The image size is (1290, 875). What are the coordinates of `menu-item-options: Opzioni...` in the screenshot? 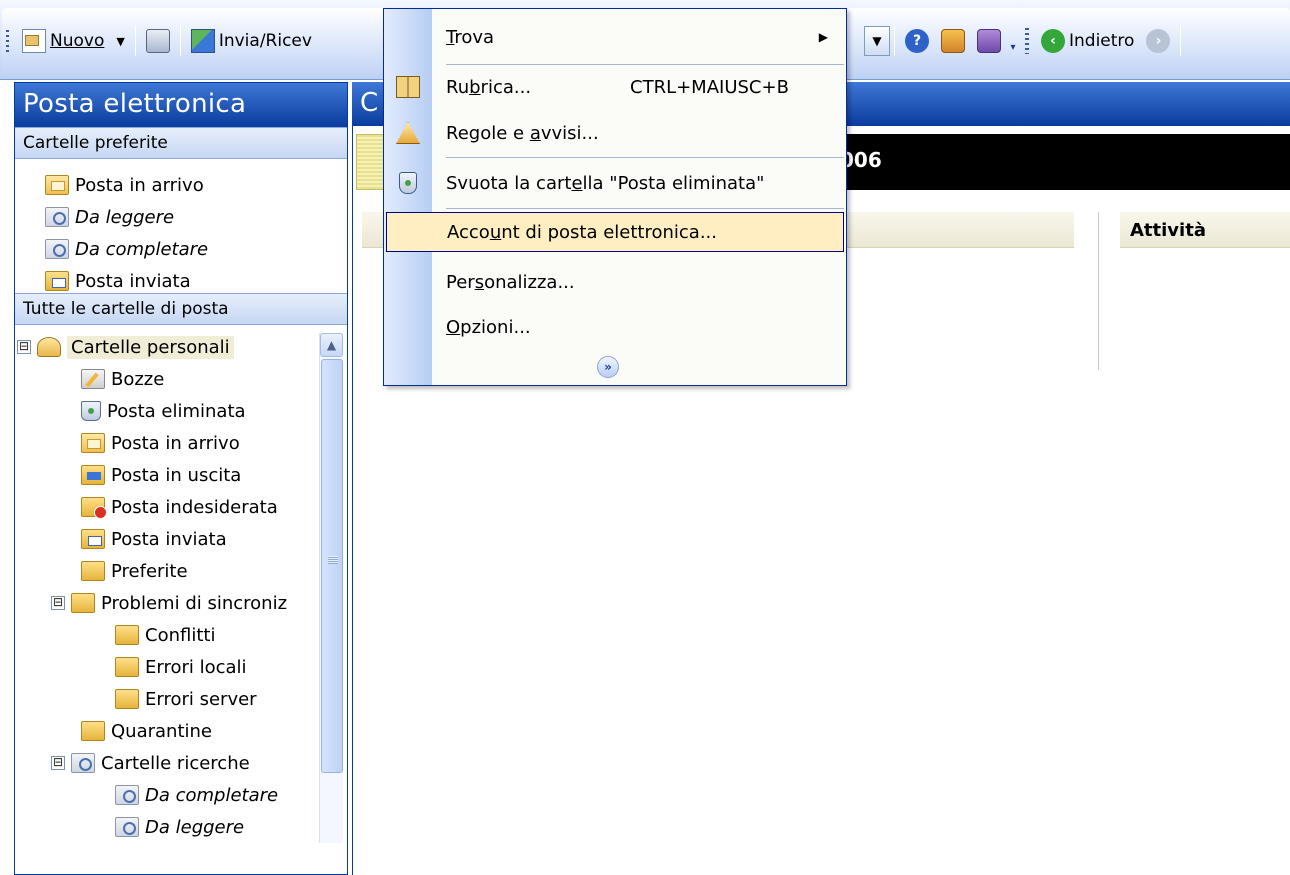 It's located at (615, 327).